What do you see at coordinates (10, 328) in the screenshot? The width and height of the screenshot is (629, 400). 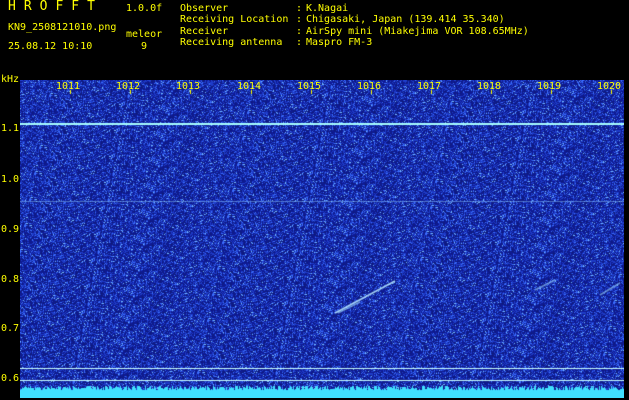 I see `y-tick-label: 0.7` at bounding box center [10, 328].